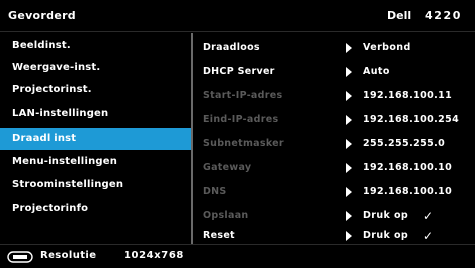 The height and width of the screenshot is (268, 475). What do you see at coordinates (219, 235) in the screenshot?
I see `setting-label: Reset` at bounding box center [219, 235].